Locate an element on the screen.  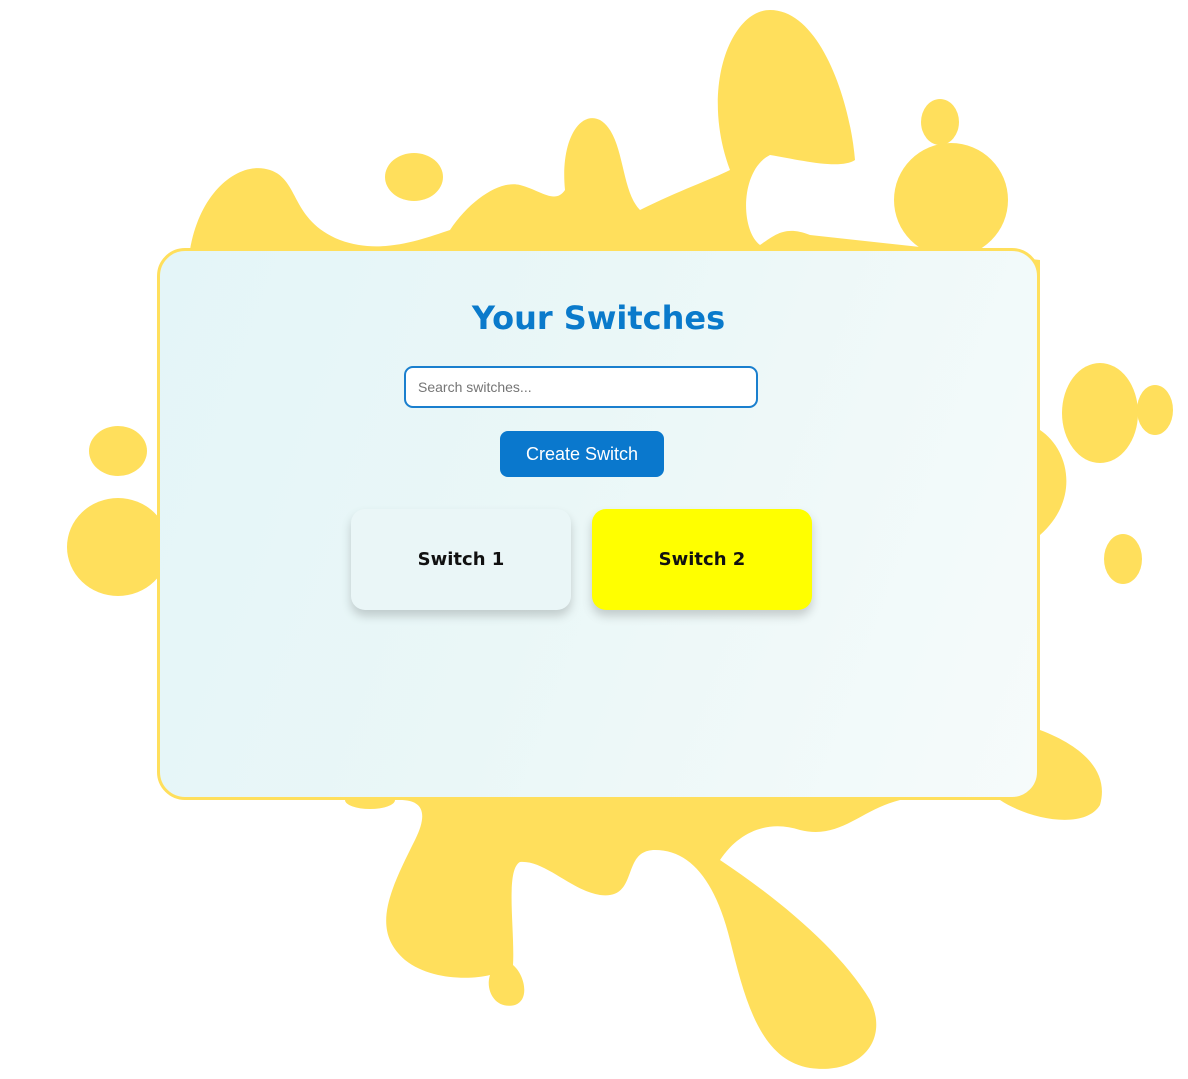
switch-card-label: Switch 2 is located at coordinates (702, 559).